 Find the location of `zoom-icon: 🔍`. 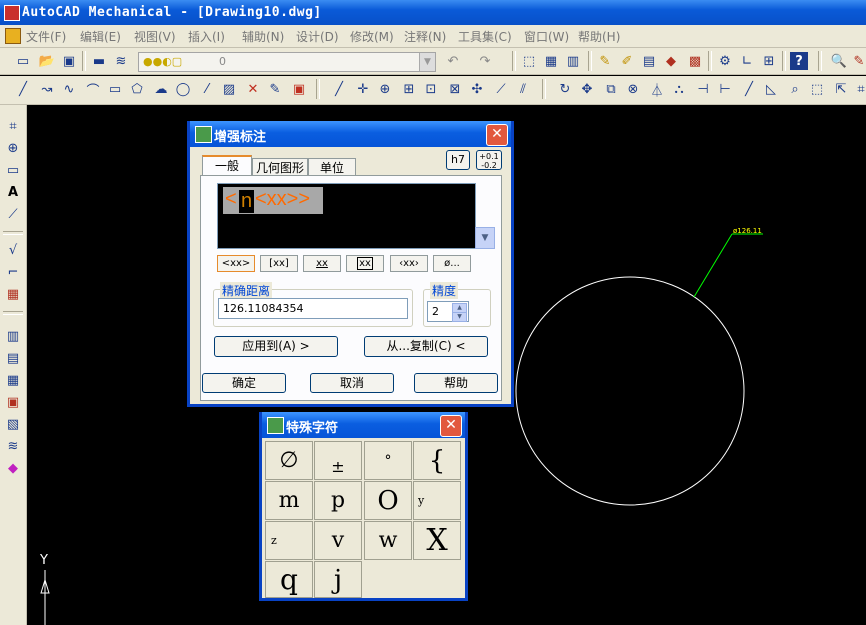

zoom-icon: 🔍 is located at coordinates (839, 61).